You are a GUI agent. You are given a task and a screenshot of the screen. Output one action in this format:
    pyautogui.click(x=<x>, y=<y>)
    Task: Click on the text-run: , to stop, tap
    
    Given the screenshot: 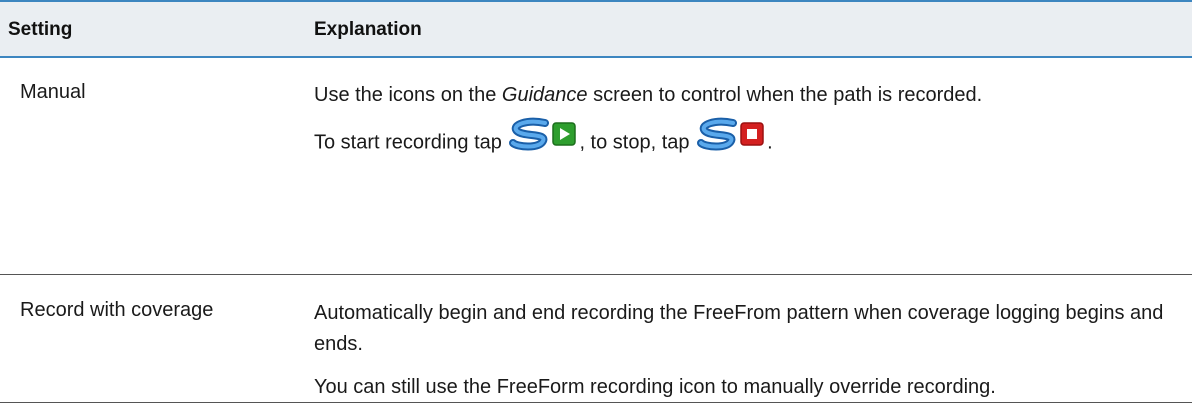 What is the action you would take?
    pyautogui.click(x=637, y=142)
    